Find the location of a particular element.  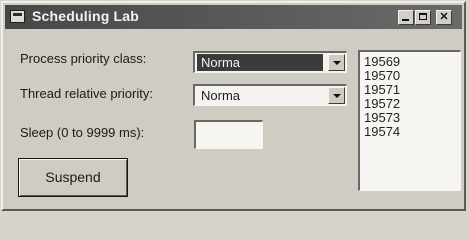

output-listbox: 19569 19570 19571 19572 19573 19574 is located at coordinates (409, 120).